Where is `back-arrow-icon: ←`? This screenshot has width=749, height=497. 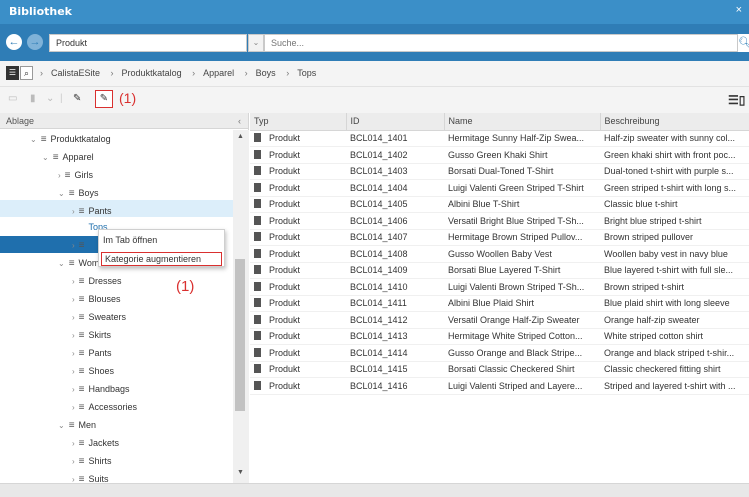 back-arrow-icon: ← is located at coordinates (14, 42).